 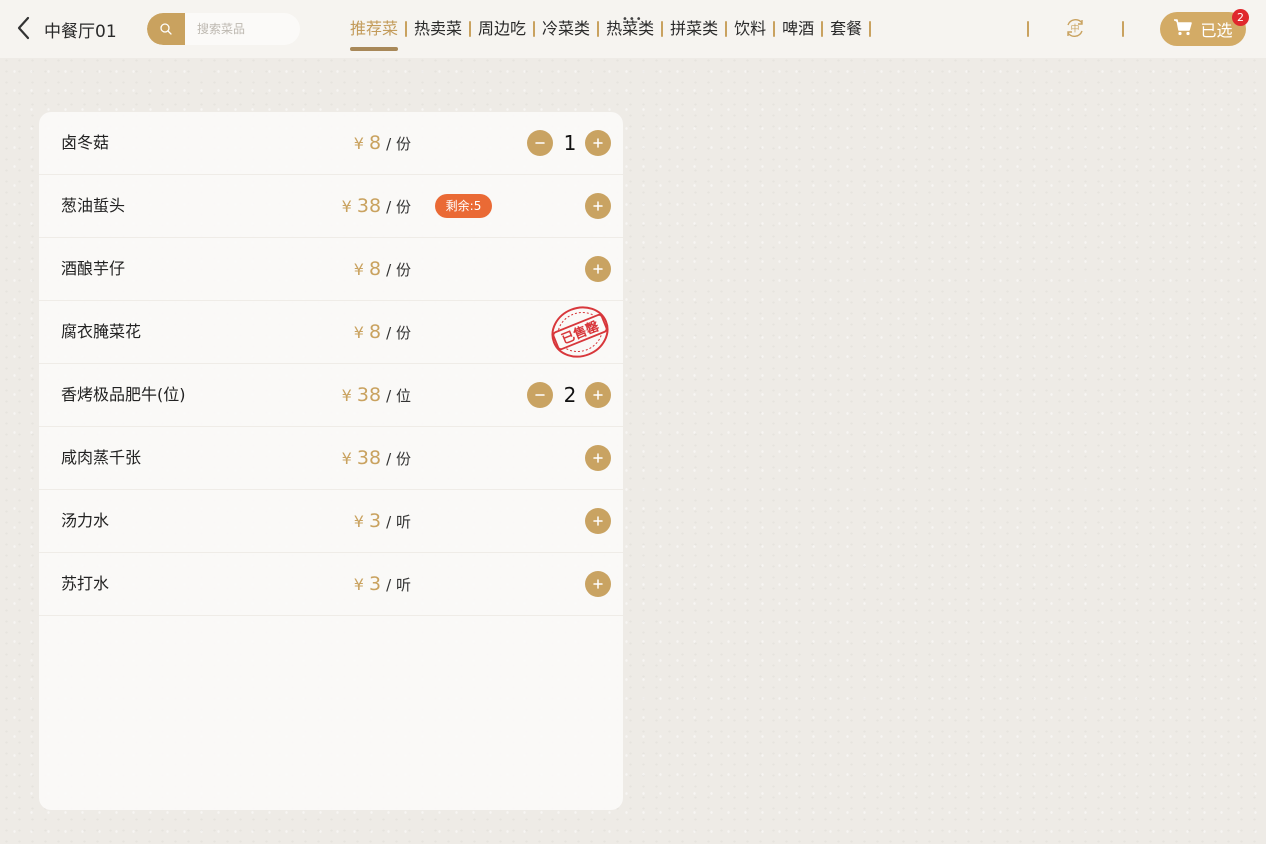 What do you see at coordinates (166, 29) in the screenshot?
I see `search-button` at bounding box center [166, 29].